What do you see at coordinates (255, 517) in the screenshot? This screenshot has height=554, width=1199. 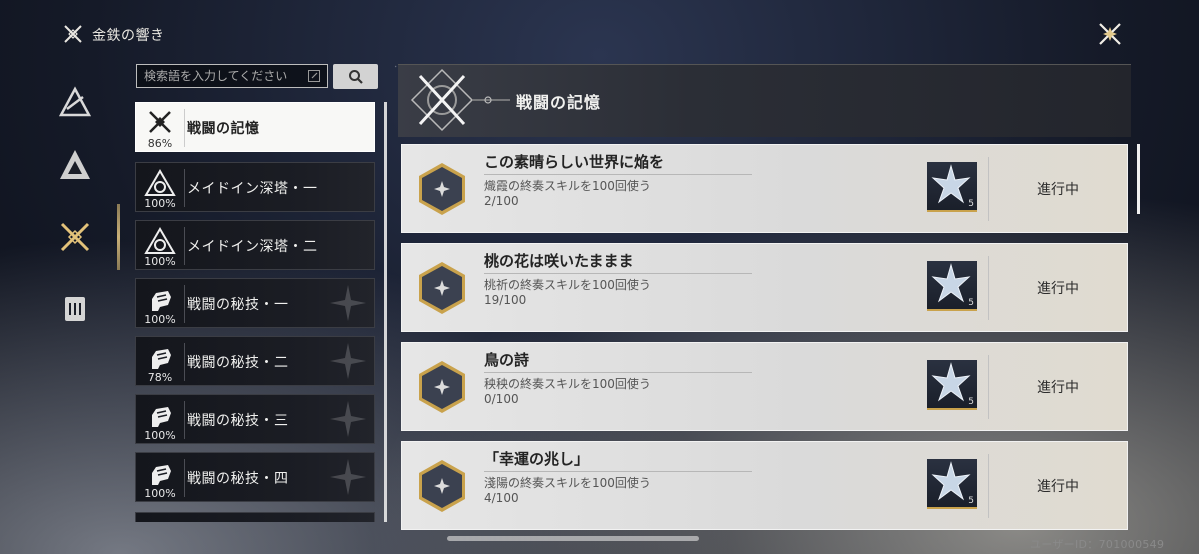 I see `category-item-partial` at bounding box center [255, 517].